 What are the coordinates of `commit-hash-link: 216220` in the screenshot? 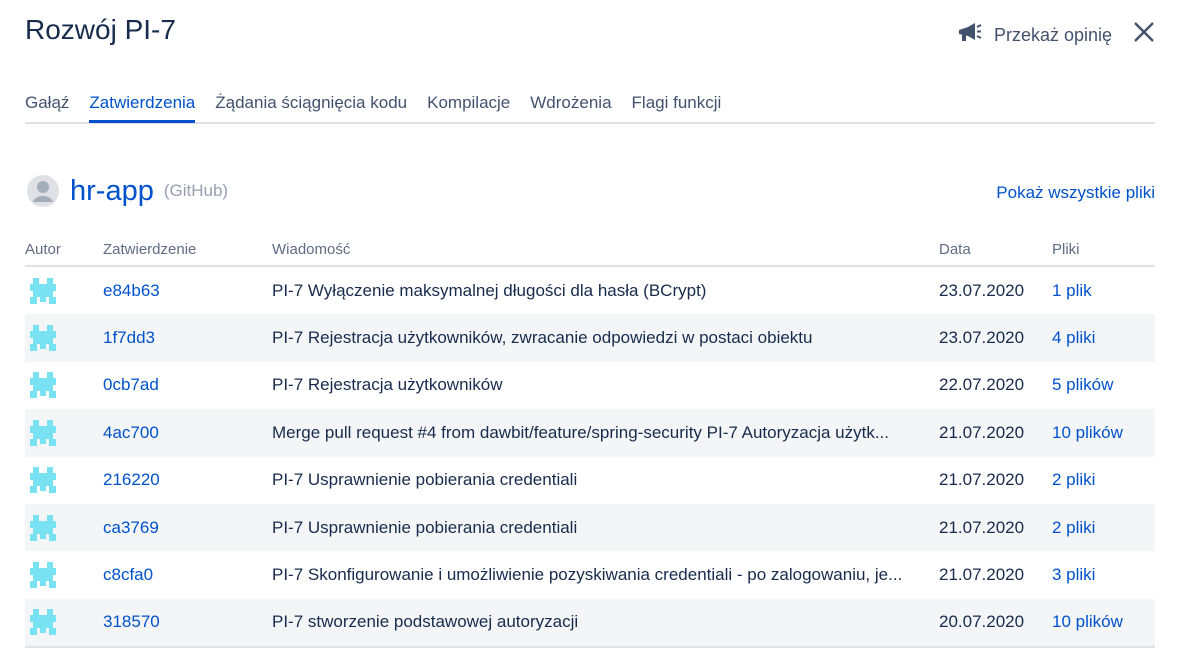 It's located at (131, 479).